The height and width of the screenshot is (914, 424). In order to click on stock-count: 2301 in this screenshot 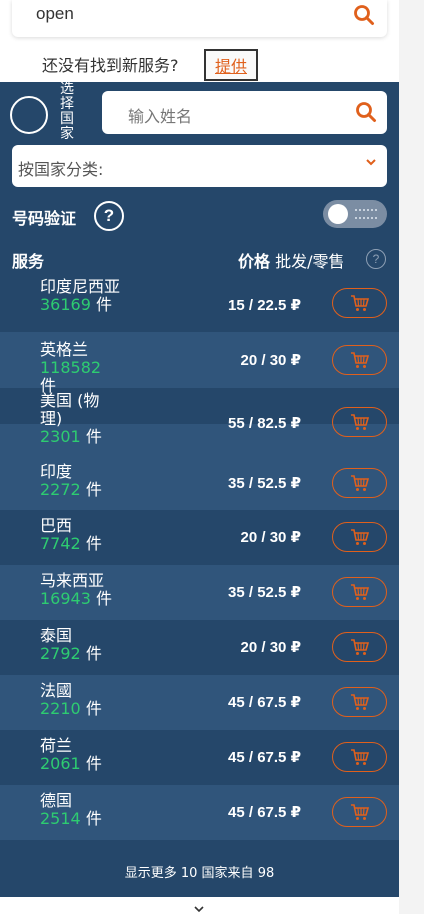, I will do `click(60, 436)`.